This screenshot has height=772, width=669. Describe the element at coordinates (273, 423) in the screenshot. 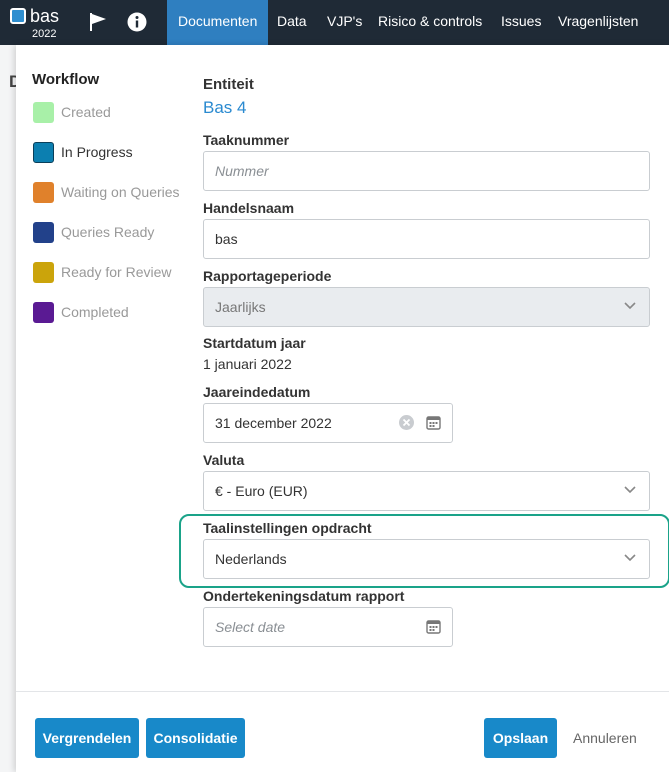

I see `year-end-value: 31 december 2022` at that location.